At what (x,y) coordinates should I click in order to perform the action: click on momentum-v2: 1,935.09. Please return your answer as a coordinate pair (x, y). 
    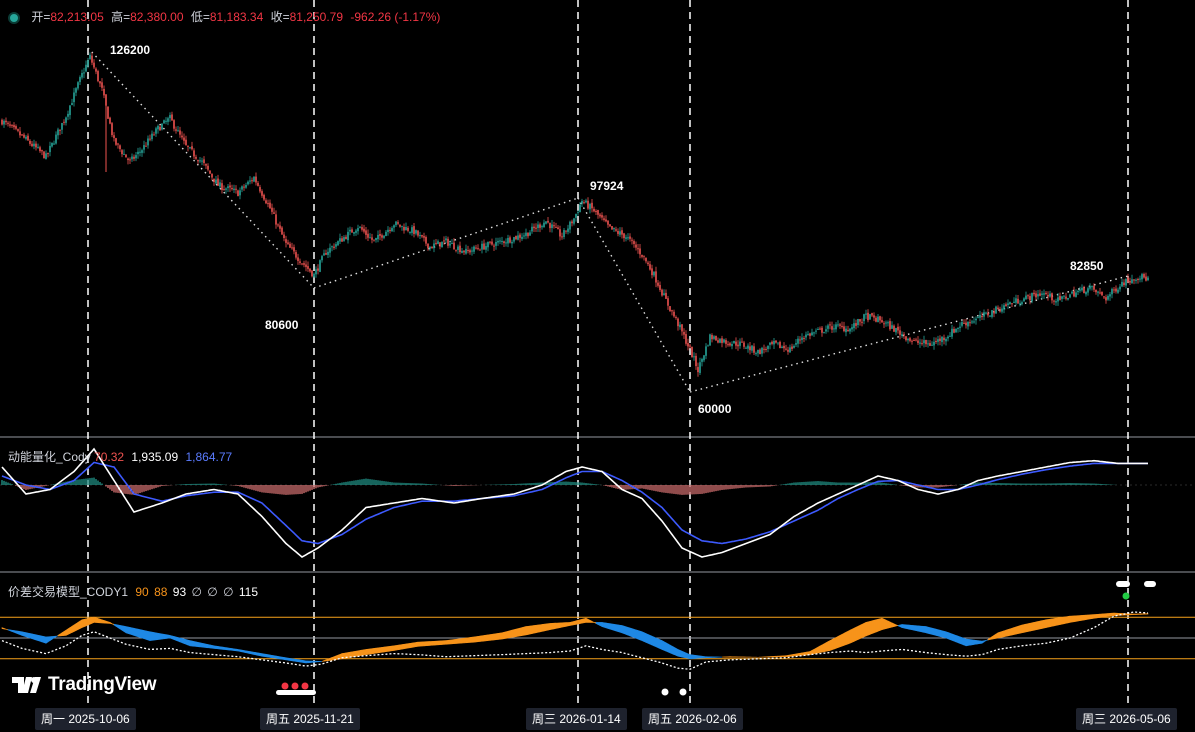
    Looking at the image, I should click on (155, 457).